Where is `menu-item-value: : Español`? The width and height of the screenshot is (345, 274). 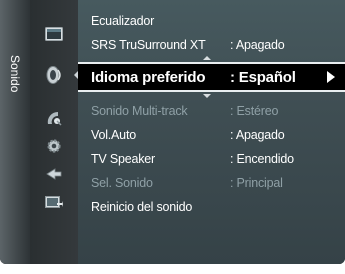 menu-item-value: : Español is located at coordinates (263, 77).